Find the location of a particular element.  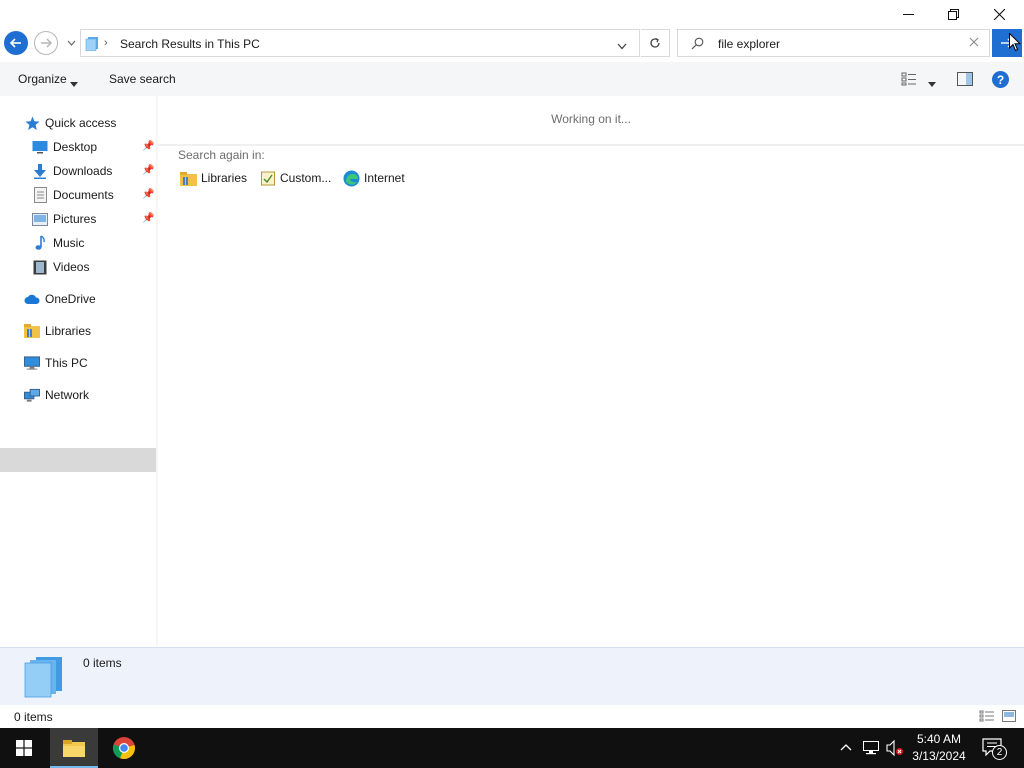

preview-pane-button is located at coordinates (965, 80).